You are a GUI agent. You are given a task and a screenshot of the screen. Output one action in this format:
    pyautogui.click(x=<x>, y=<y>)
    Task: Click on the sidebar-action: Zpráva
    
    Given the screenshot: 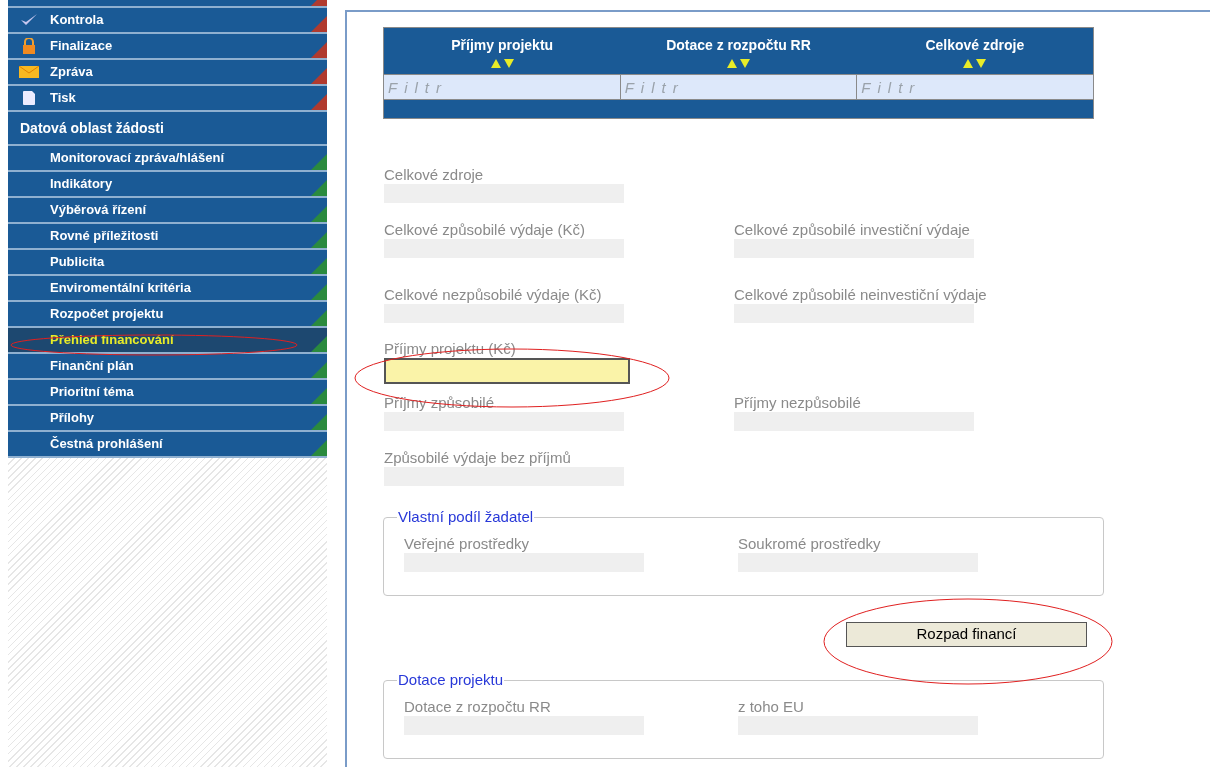 What is the action you would take?
    pyautogui.click(x=167, y=73)
    